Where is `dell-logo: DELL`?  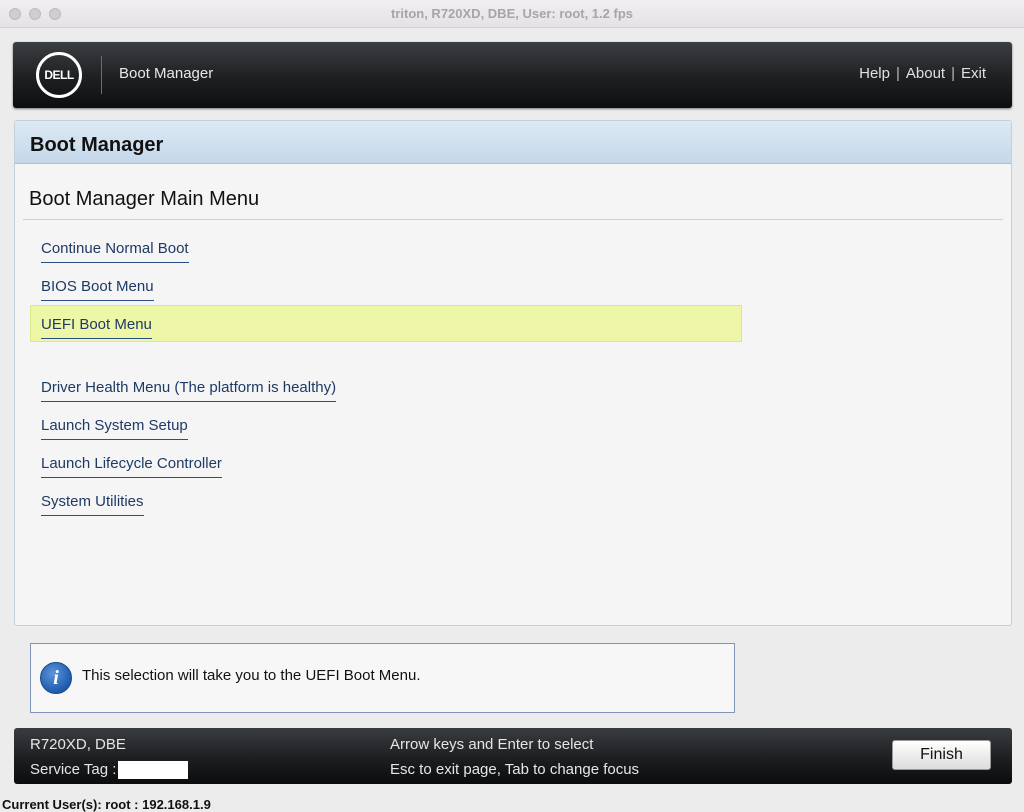
dell-logo: DELL is located at coordinates (59, 75).